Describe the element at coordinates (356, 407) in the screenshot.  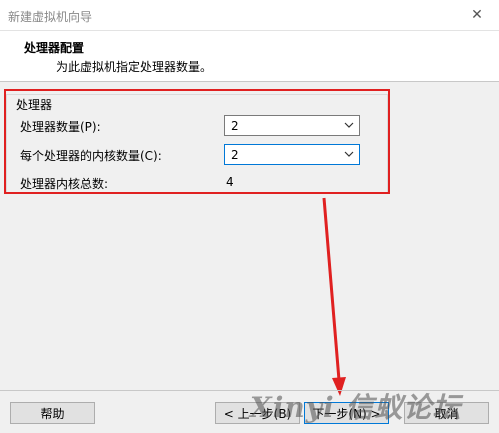
I see `watermark: Xinyi 信蚁论坛` at that location.